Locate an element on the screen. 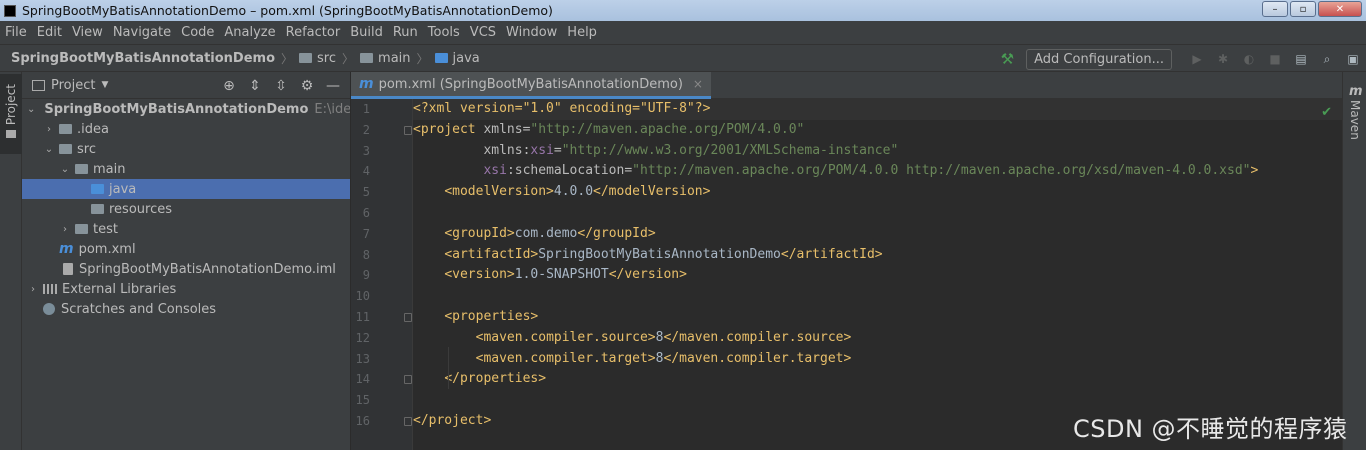 Image resolution: width=1366 pixels, height=450 pixels. breadcrumb-src: src is located at coordinates (317, 58).